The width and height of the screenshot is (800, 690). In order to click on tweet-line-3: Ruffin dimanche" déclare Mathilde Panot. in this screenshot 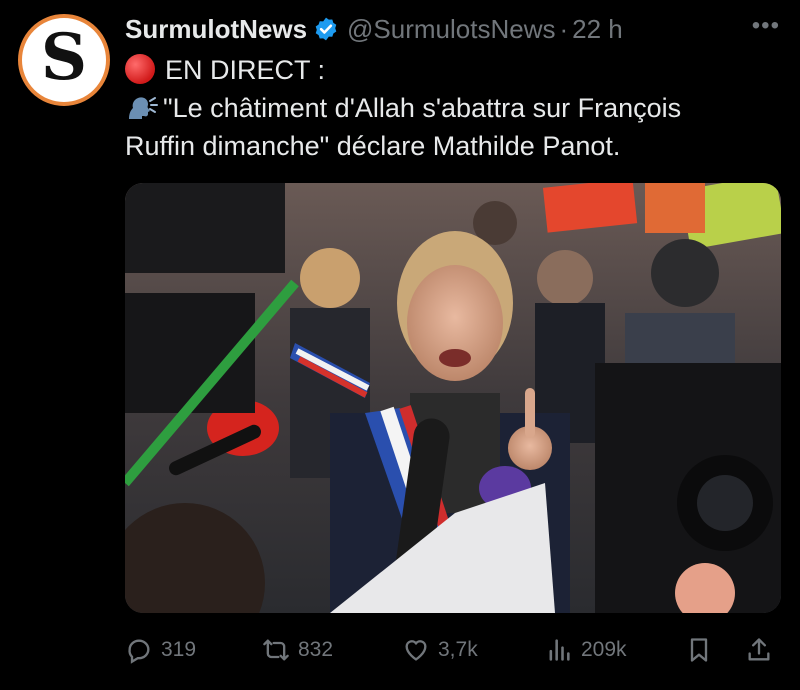, I will do `click(452, 146)`.